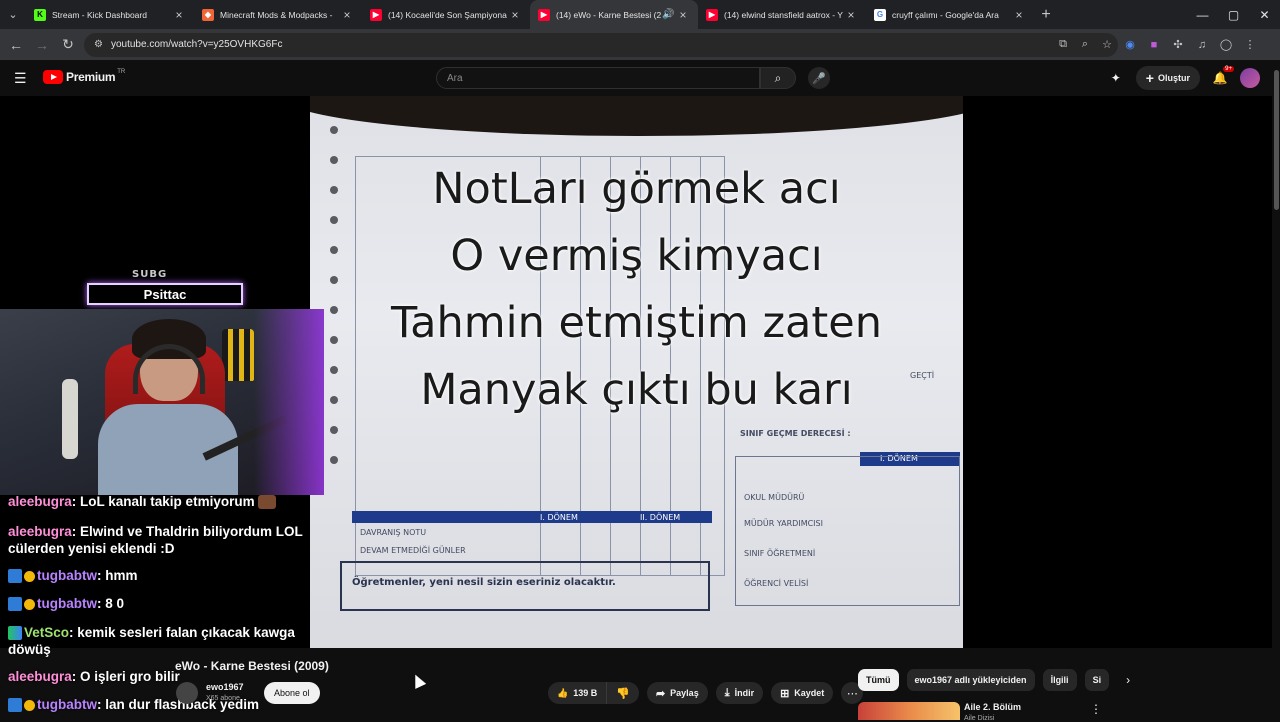 This screenshot has width=1280, height=722. What do you see at coordinates (669, 14) in the screenshot?
I see `speaker-icon: 🔊` at bounding box center [669, 14].